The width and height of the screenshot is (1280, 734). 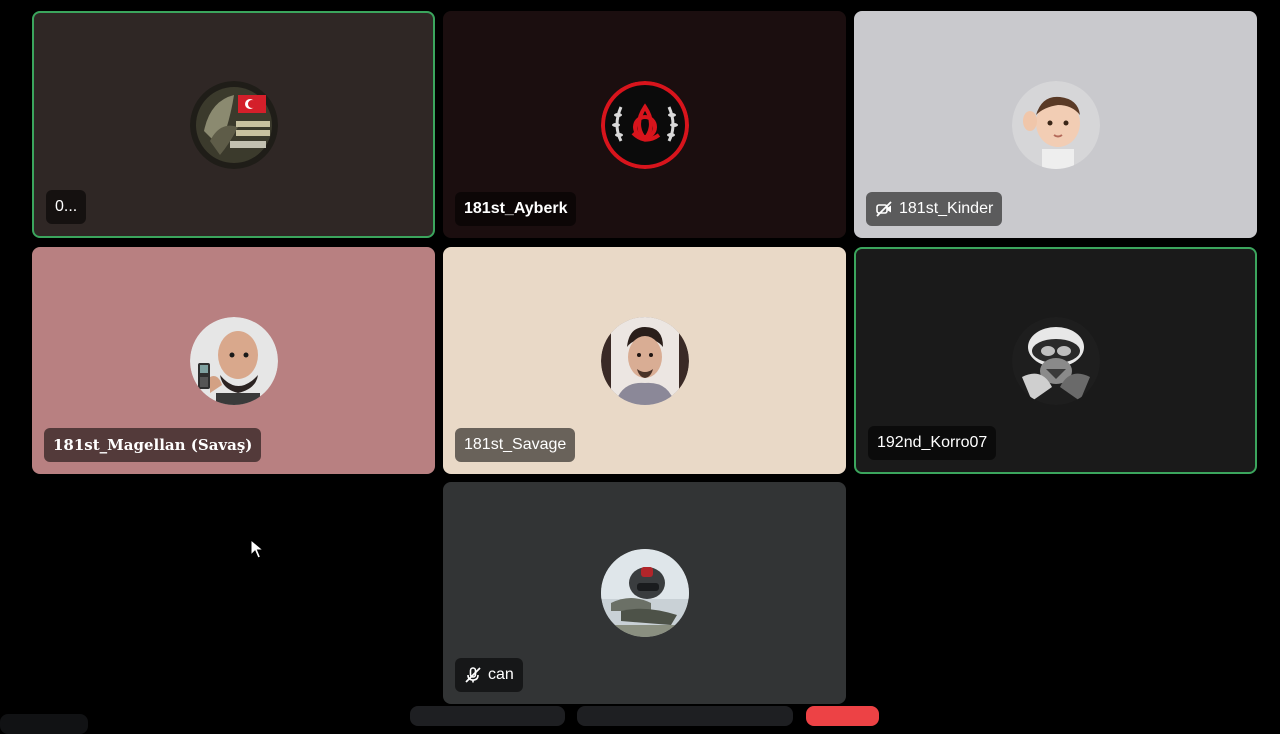 I want to click on wreath-triquetra-avatar, so click(x=644, y=124).